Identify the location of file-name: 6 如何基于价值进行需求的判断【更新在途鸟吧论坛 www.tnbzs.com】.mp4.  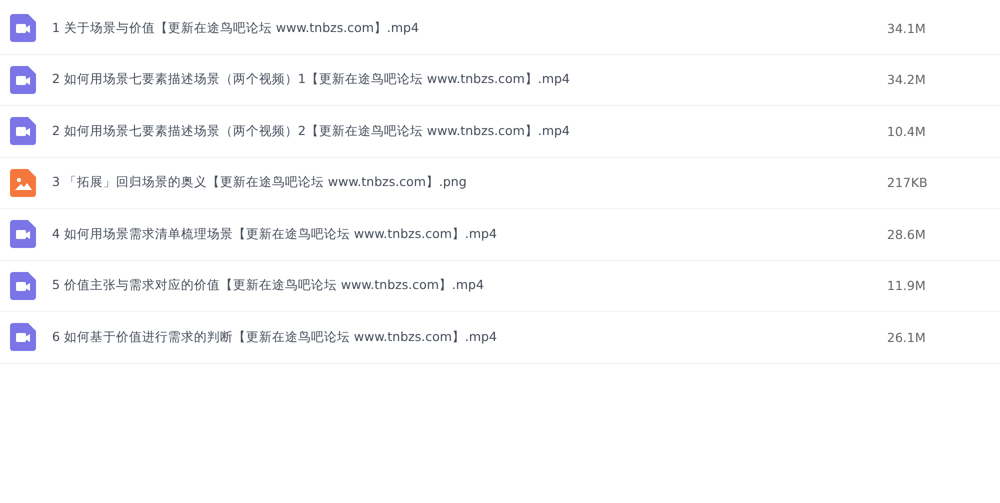
(469, 337).